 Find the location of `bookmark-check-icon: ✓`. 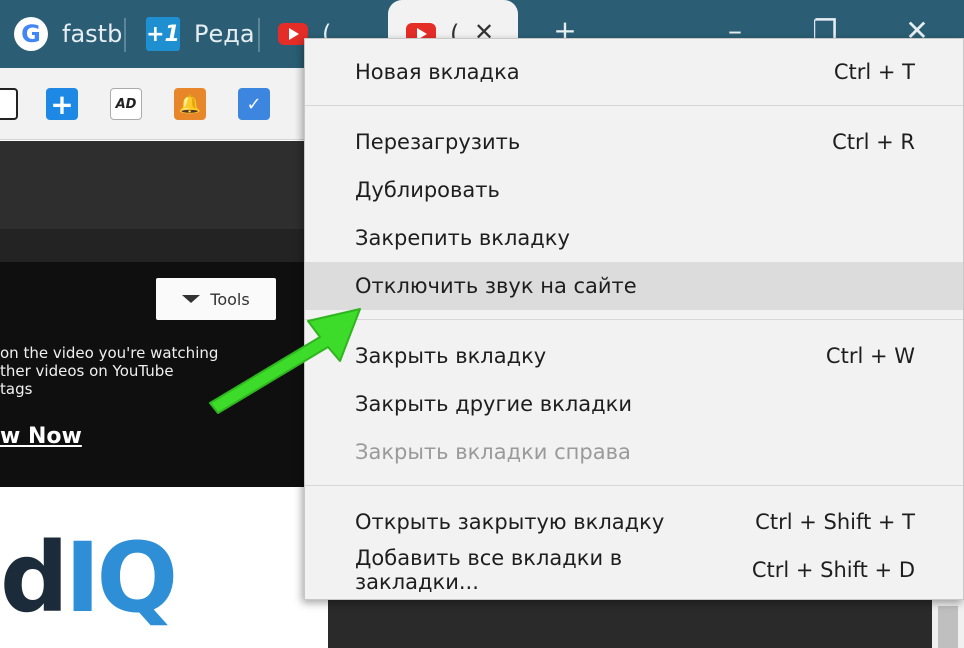

bookmark-check-icon: ✓ is located at coordinates (254, 104).